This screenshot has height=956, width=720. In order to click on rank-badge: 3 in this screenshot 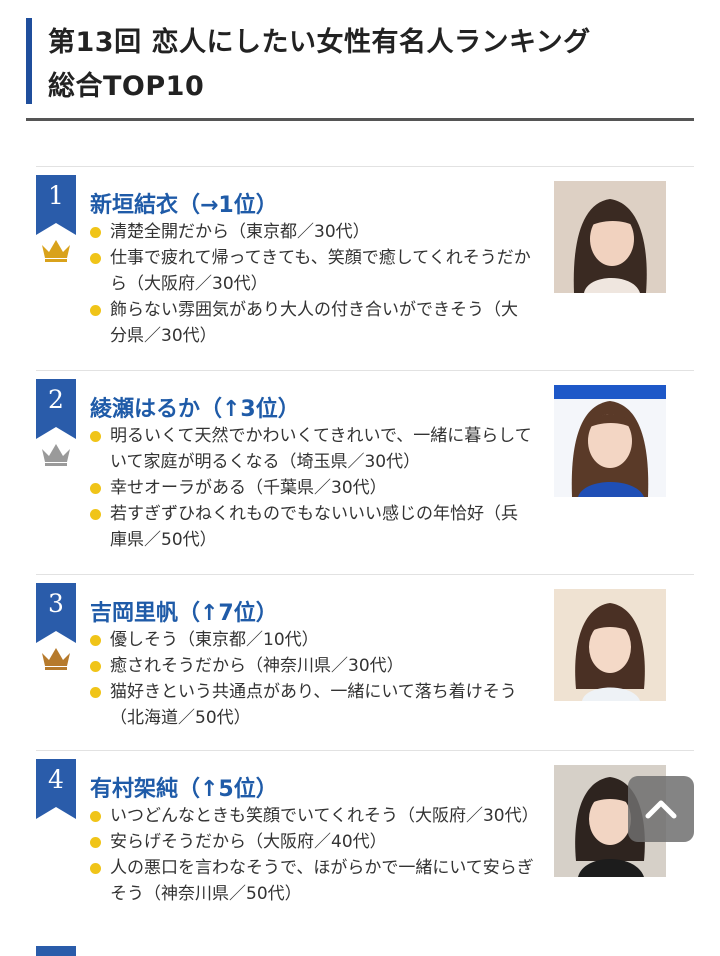, I will do `click(56, 613)`.